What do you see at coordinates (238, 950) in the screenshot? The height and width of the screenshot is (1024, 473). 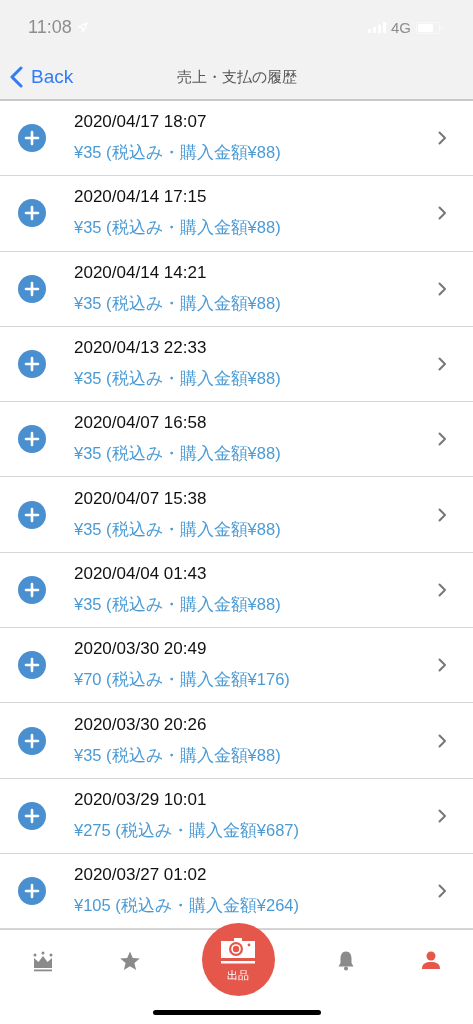 I see `camera-icon` at bounding box center [238, 950].